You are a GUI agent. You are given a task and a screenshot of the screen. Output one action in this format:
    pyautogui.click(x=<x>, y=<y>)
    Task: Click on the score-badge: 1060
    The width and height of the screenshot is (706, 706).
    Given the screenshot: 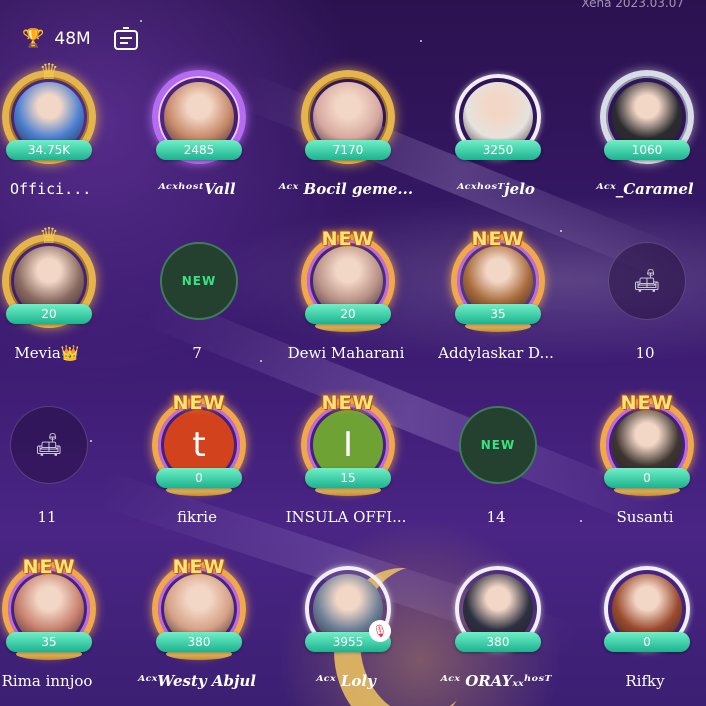 What is the action you would take?
    pyautogui.click(x=647, y=150)
    